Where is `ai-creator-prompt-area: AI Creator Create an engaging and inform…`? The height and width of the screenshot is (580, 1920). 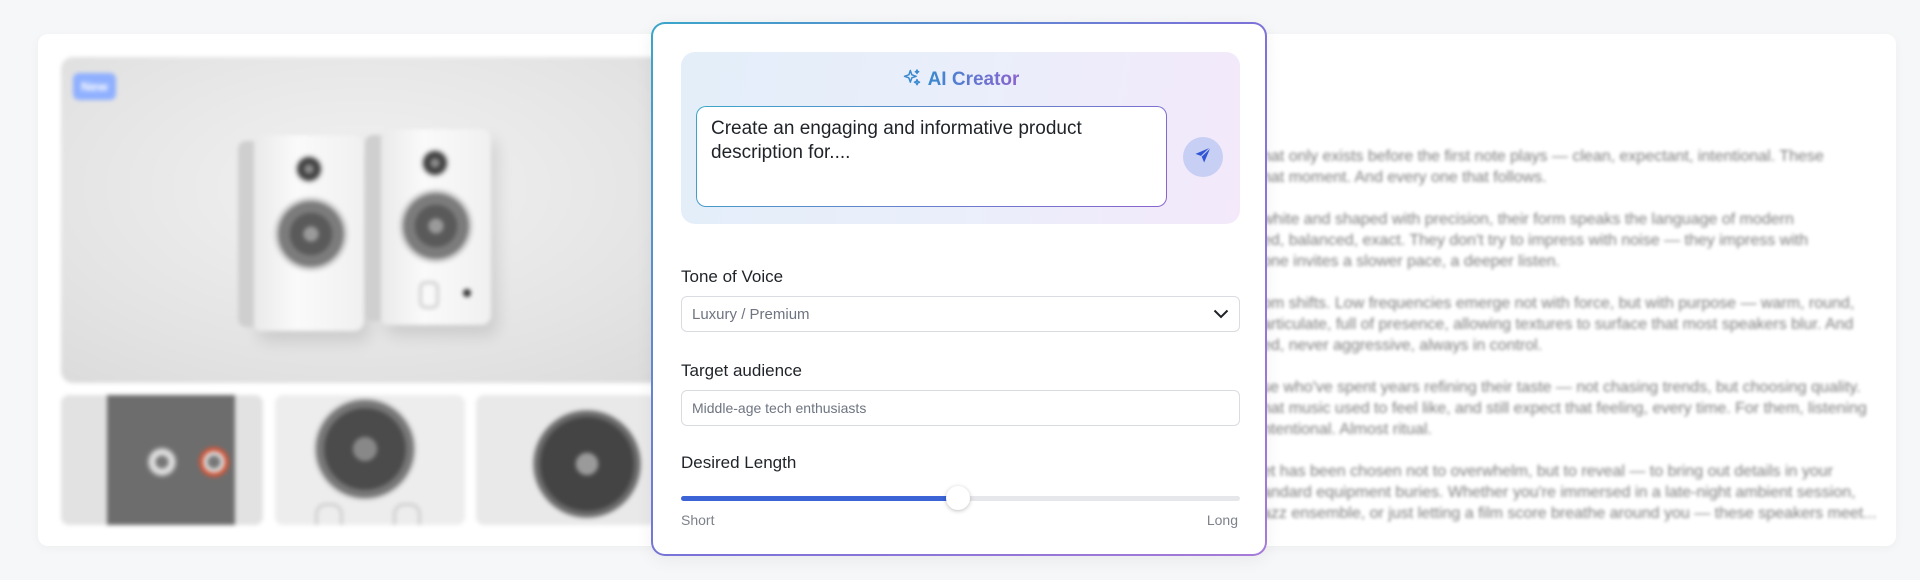
ai-creator-prompt-area: AI Creator Create an engaging and inform… is located at coordinates (960, 138).